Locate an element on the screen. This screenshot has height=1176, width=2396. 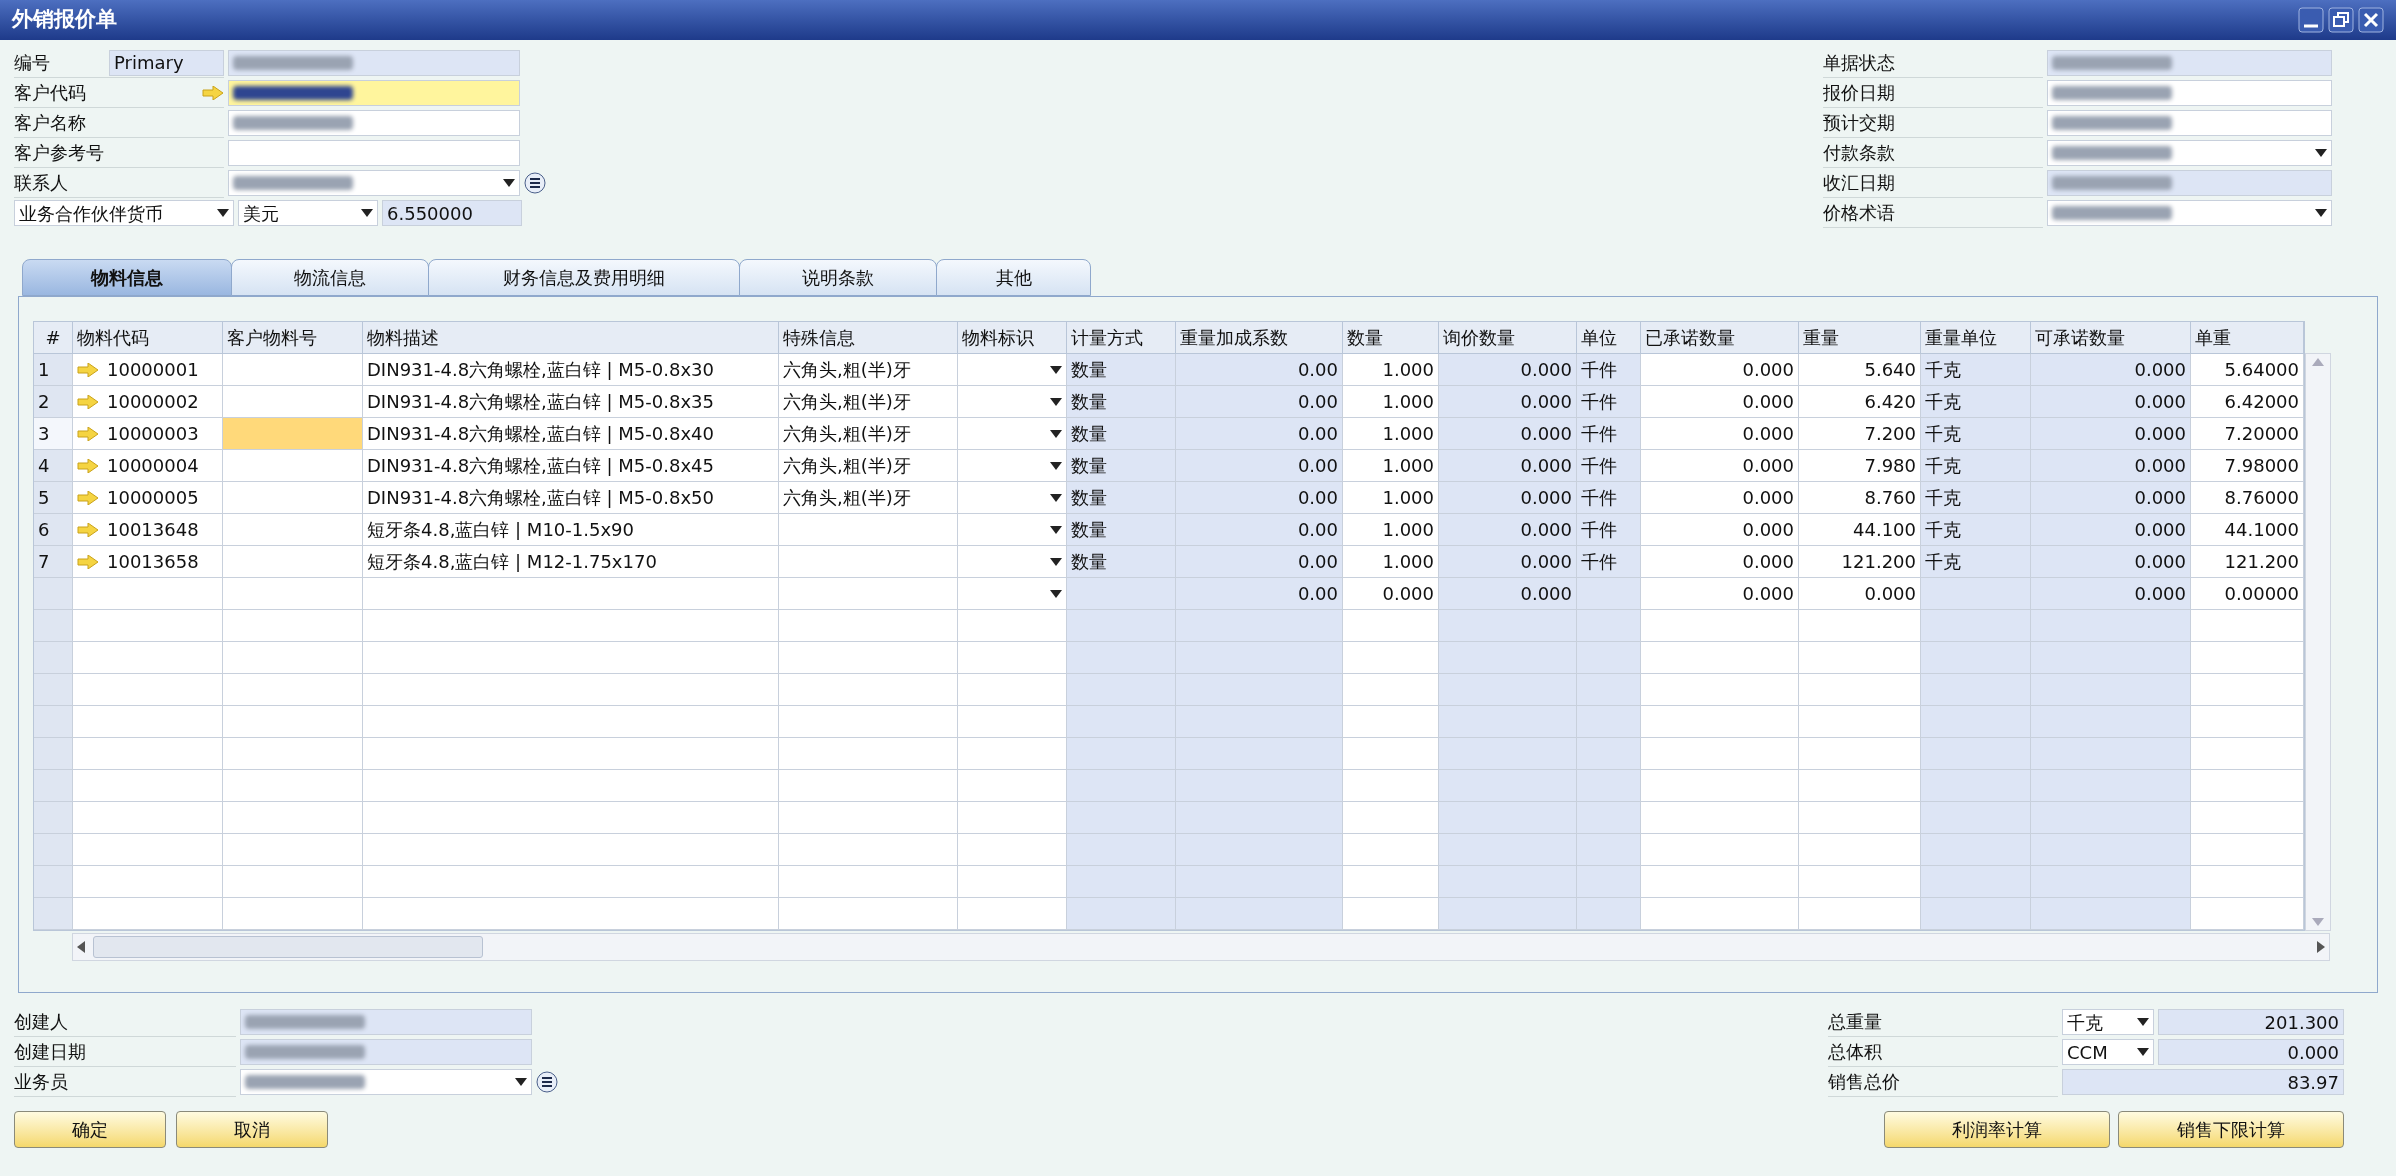
row-number: 3 is located at coordinates (53, 434).